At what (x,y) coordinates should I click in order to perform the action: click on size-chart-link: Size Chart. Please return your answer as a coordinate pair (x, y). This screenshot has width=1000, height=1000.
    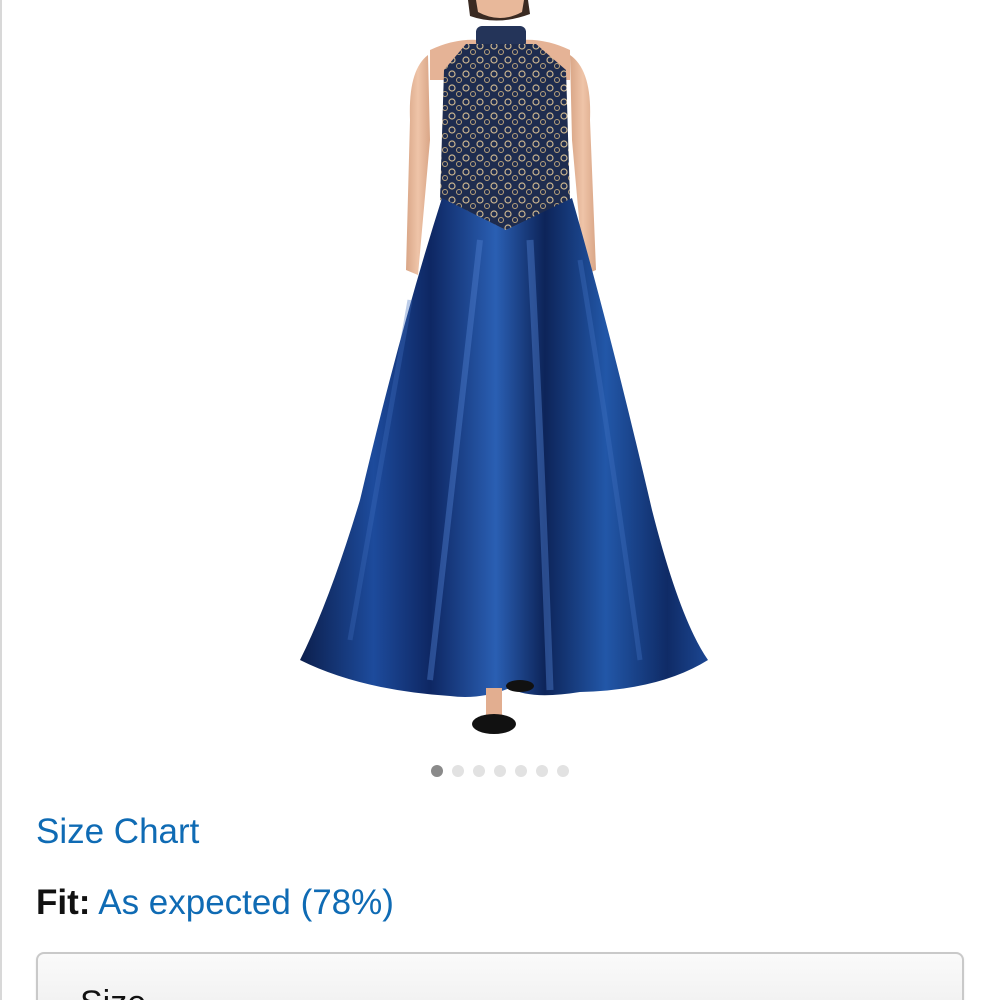
    Looking at the image, I should click on (117, 832).